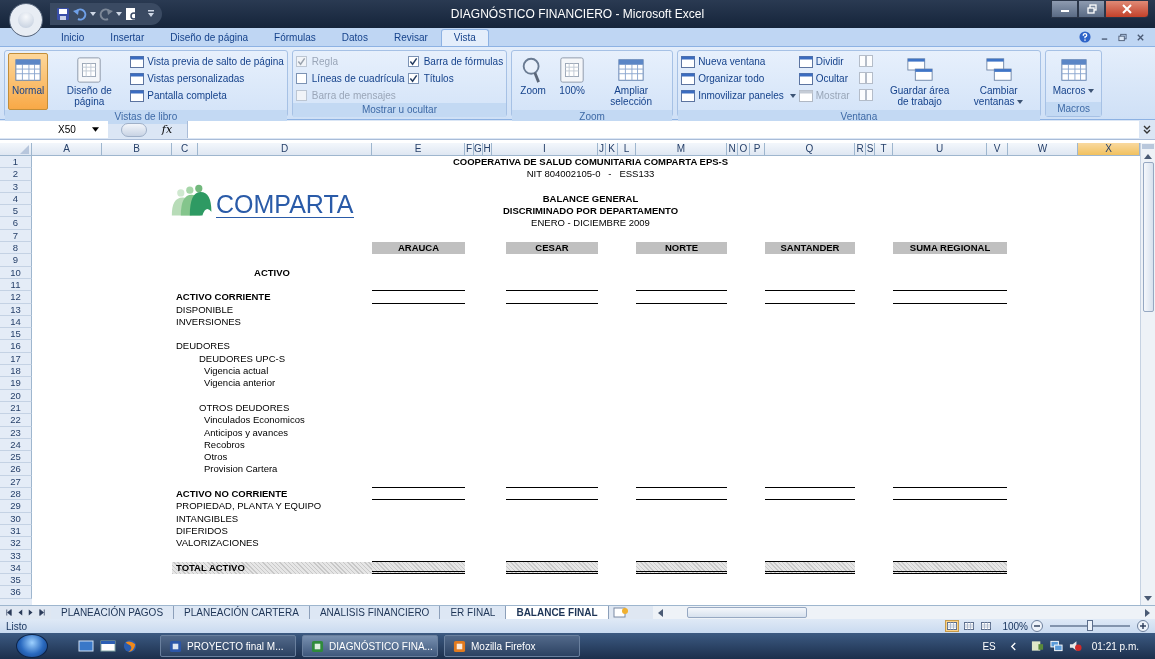 The image size is (1155, 659). I want to click on row-header: 26, so click(16, 469).